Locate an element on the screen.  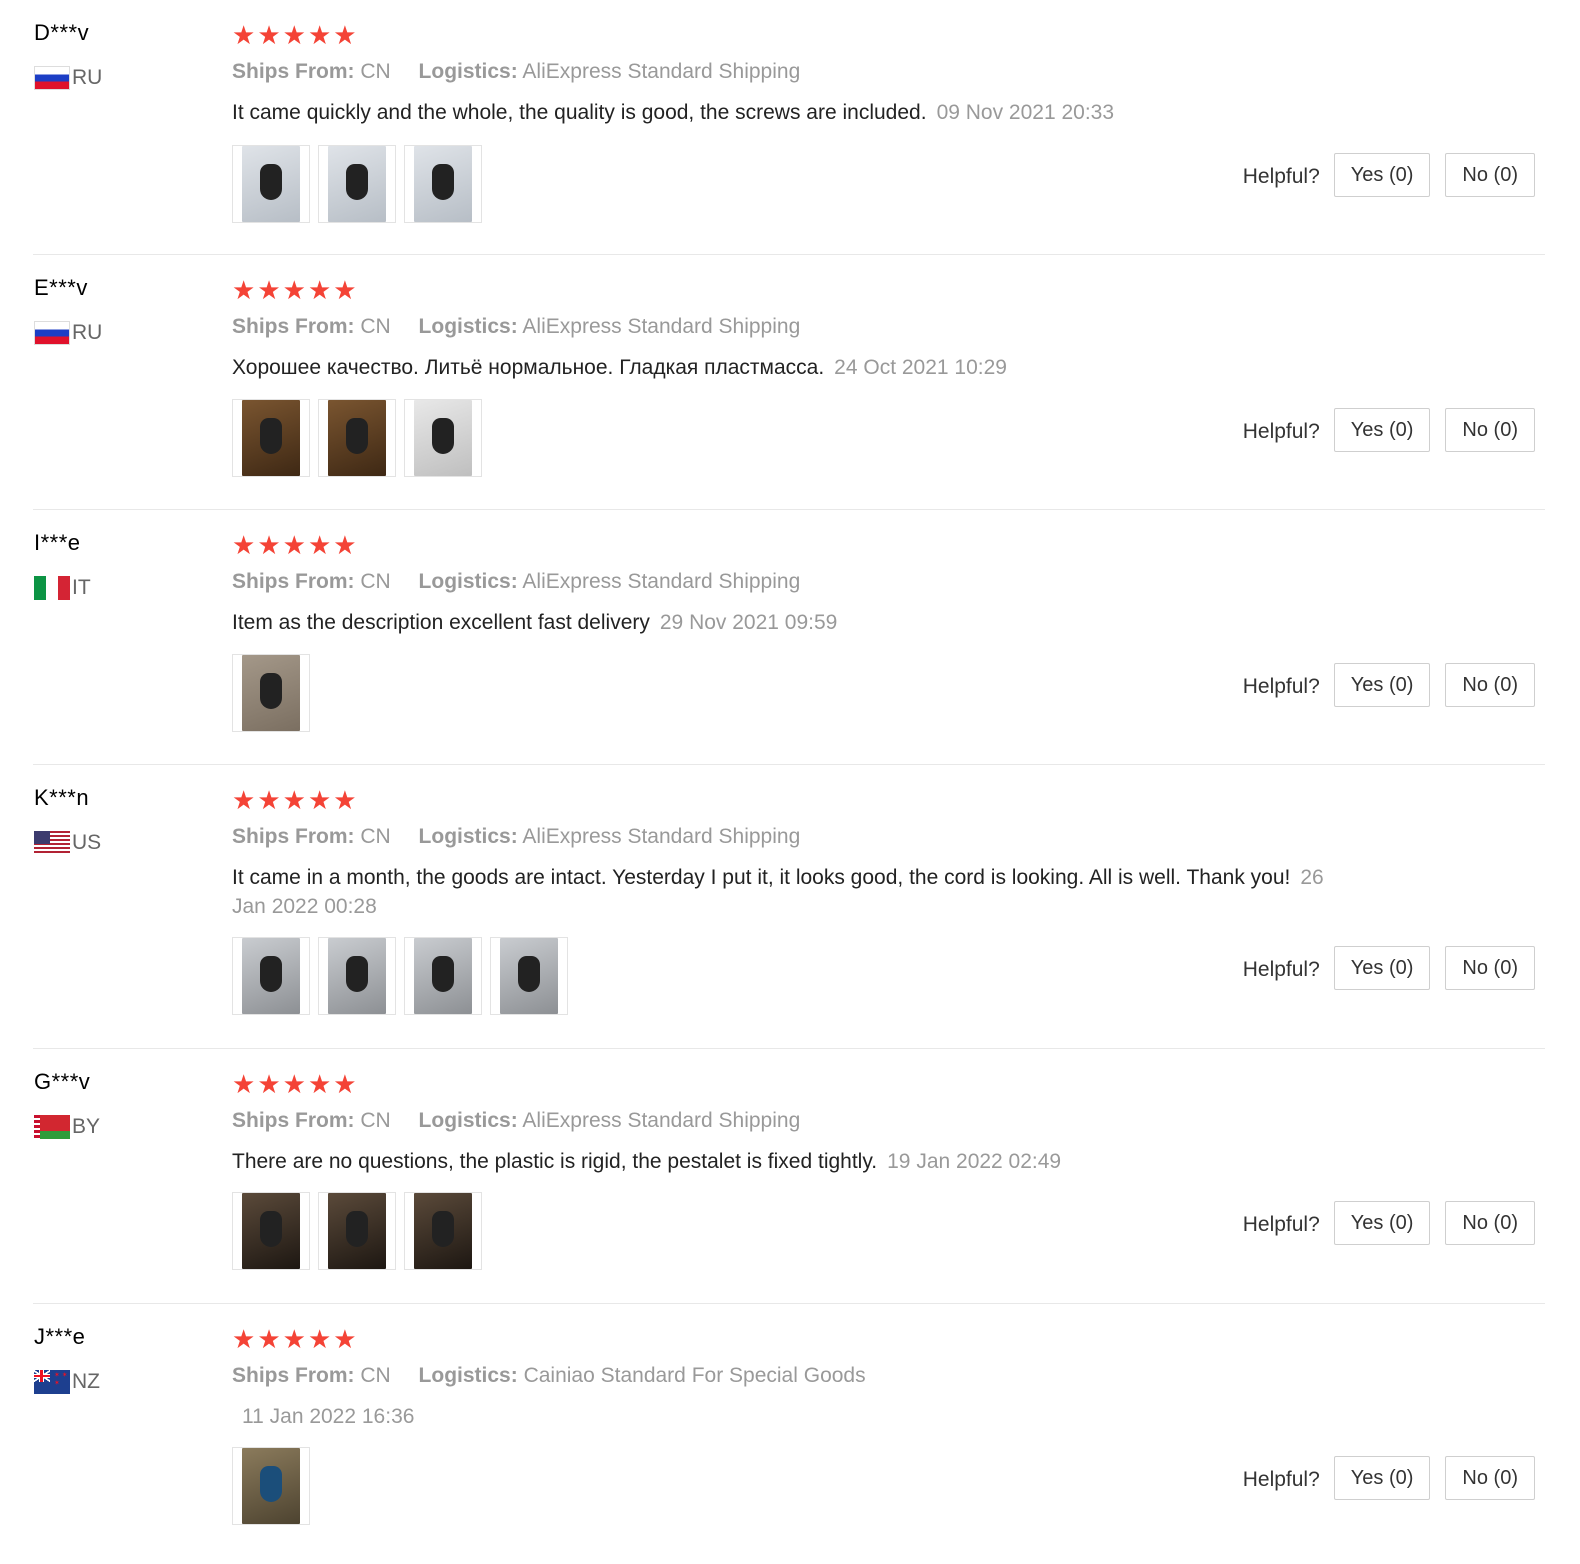
user-name: G***v is located at coordinates (62, 1081).